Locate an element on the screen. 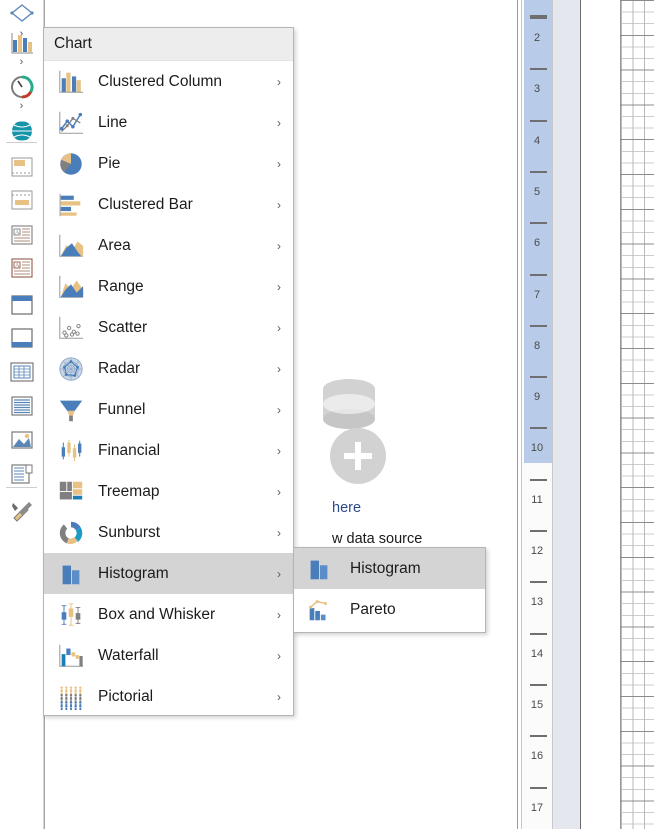 Image resolution: width=654 pixels, height=829 pixels. submenu-item-pareto: Pareto is located at coordinates (389, 609).